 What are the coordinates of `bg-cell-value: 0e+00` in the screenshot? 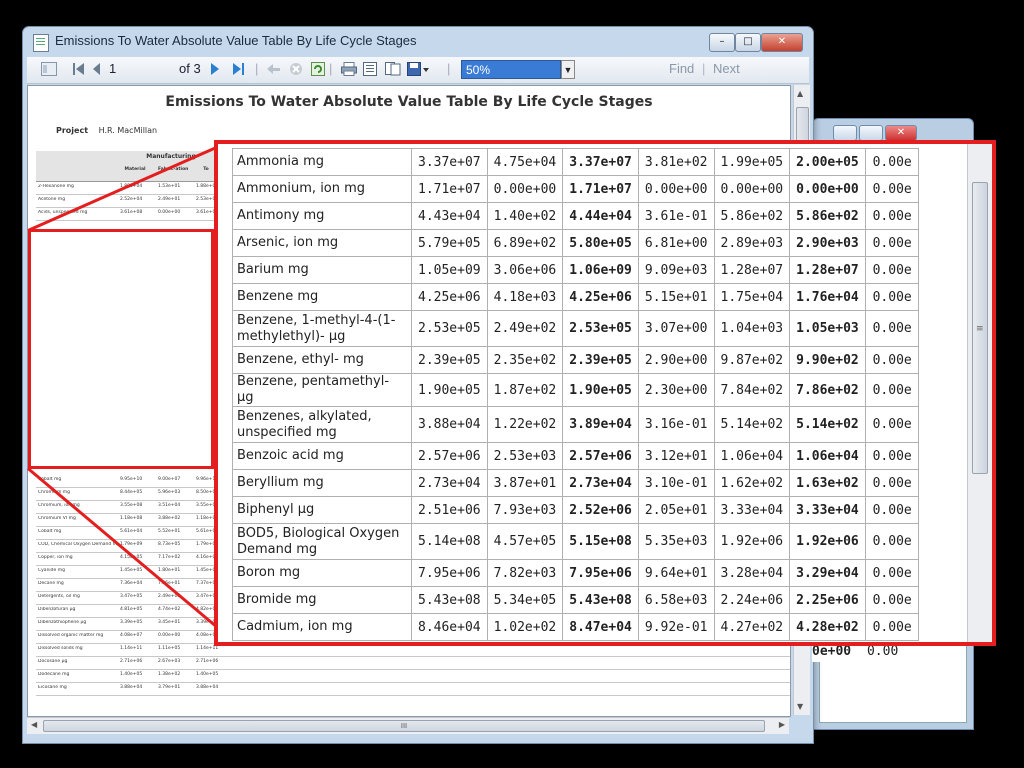 It's located at (832, 651).